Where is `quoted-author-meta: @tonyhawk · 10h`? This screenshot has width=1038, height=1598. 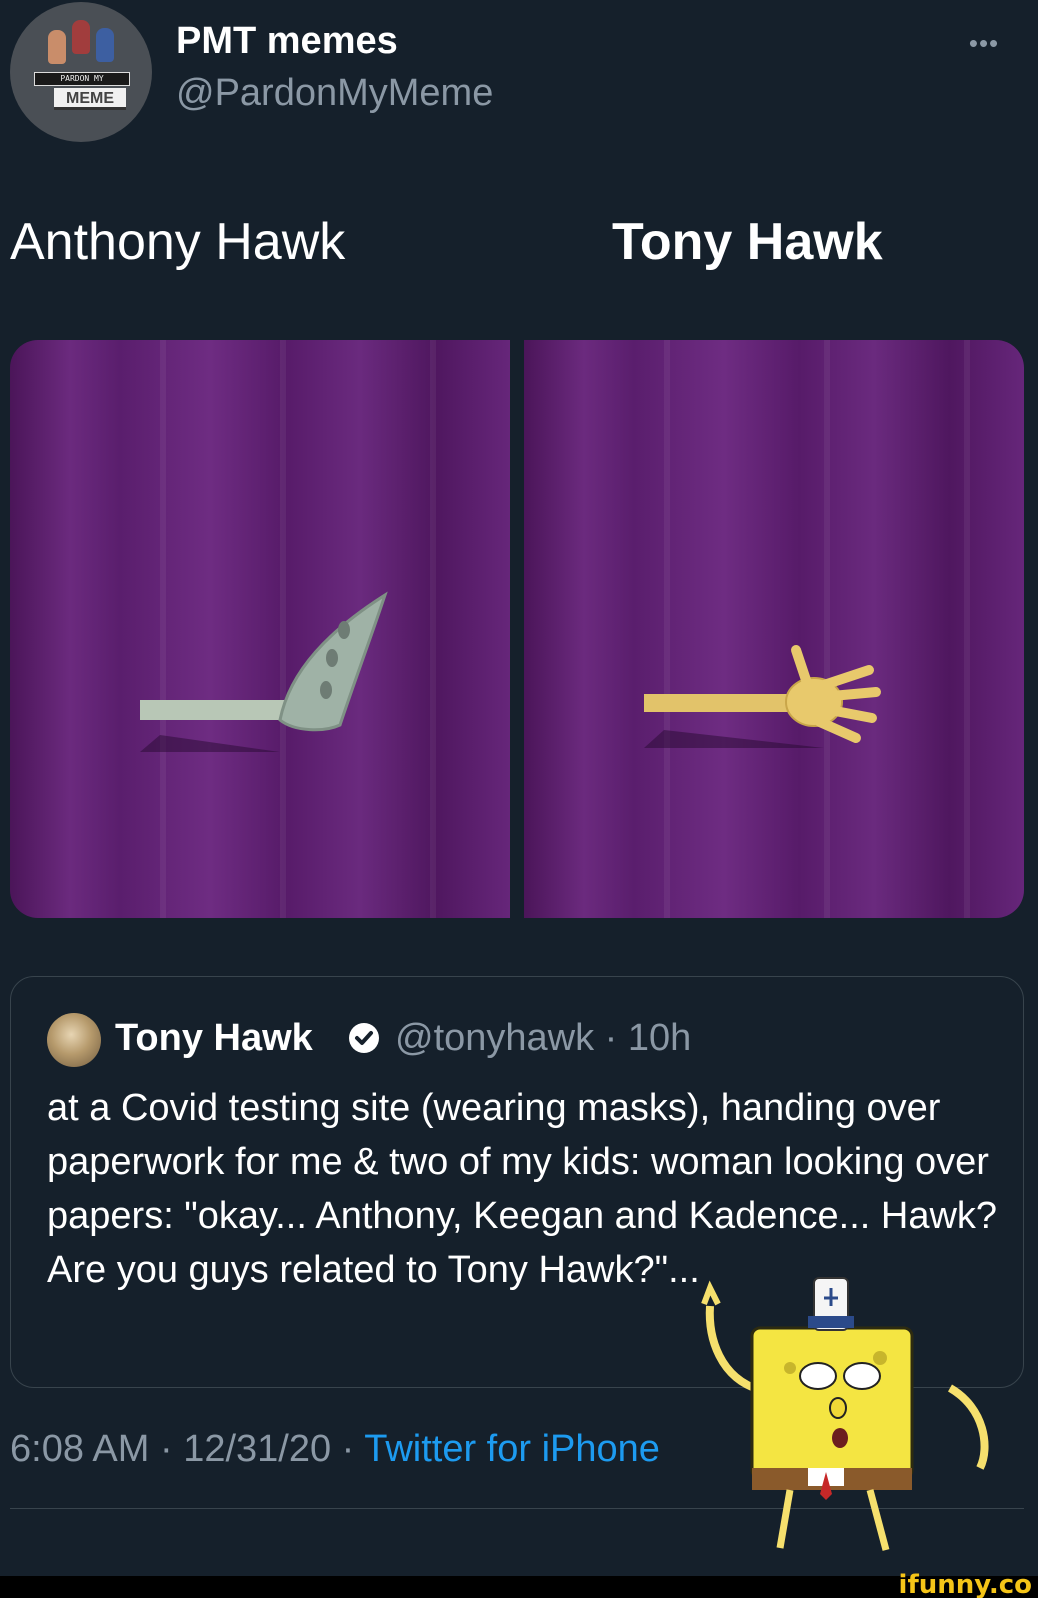 quoted-author-meta: @tonyhawk · 10h is located at coordinates (543, 1038).